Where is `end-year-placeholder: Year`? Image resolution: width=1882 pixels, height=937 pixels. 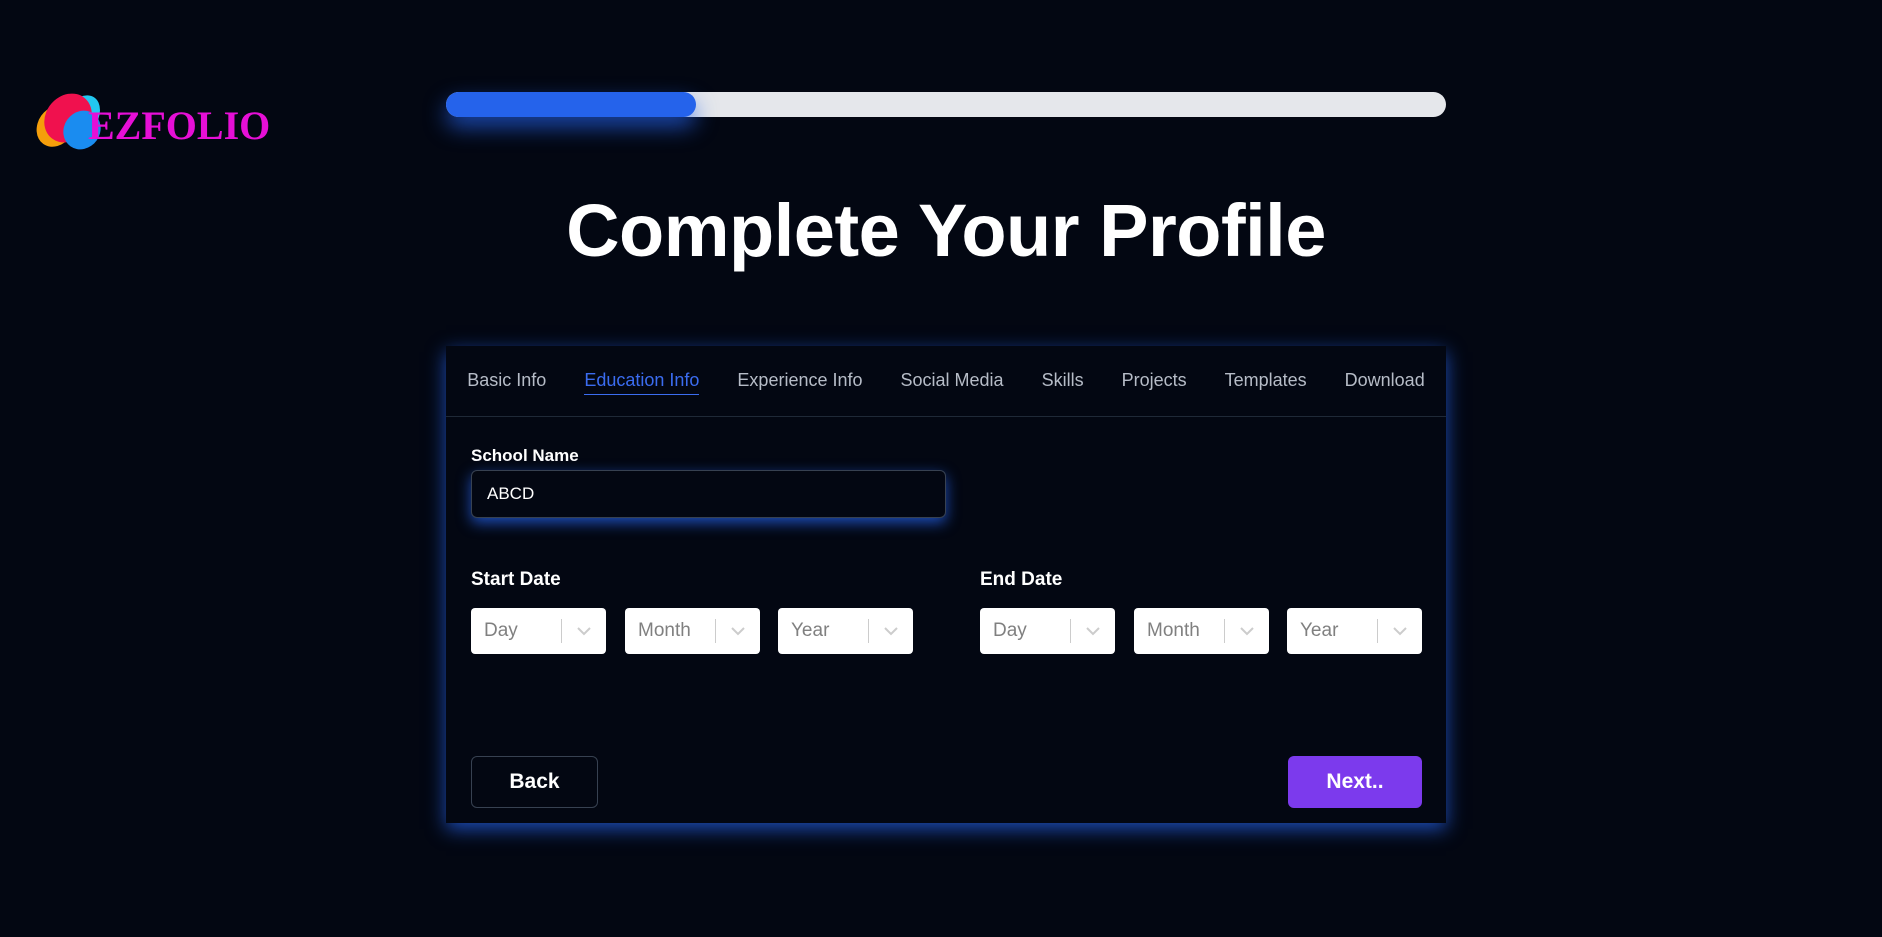
end-year-placeholder: Year is located at coordinates (1319, 630).